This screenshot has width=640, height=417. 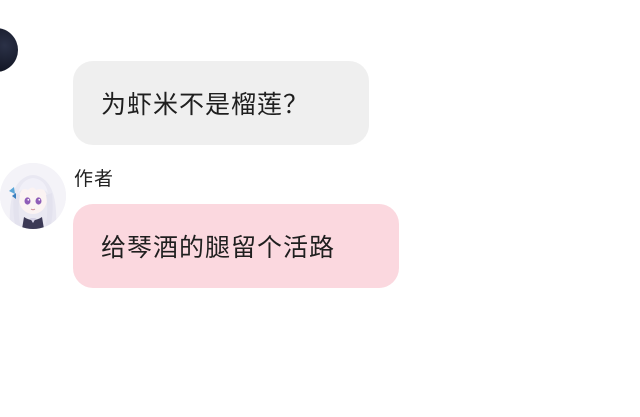 I want to click on message-text: 为虾米不是榴莲？, so click(x=205, y=104).